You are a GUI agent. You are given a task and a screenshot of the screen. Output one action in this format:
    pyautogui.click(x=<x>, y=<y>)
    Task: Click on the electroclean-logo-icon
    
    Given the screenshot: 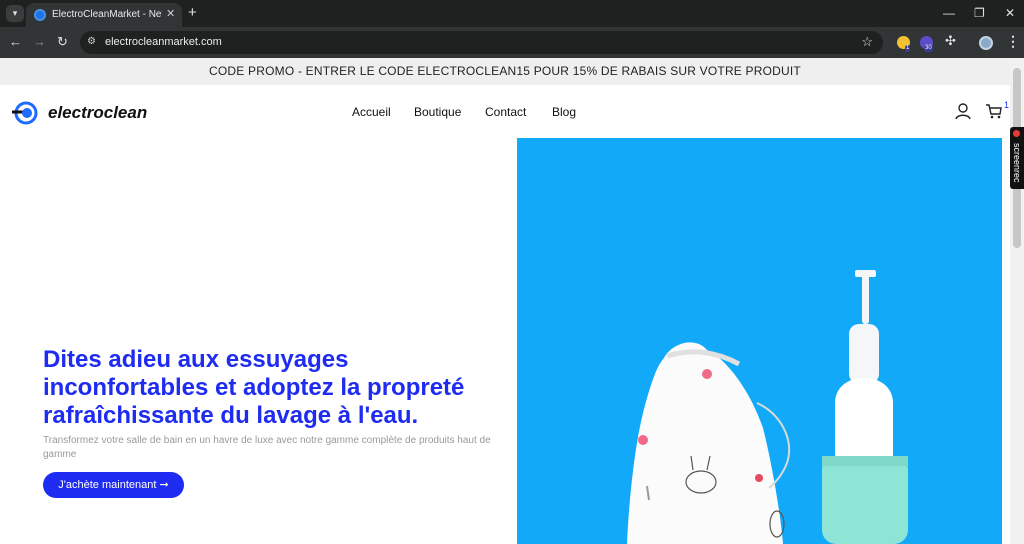 What is the action you would take?
    pyautogui.click(x=26, y=113)
    